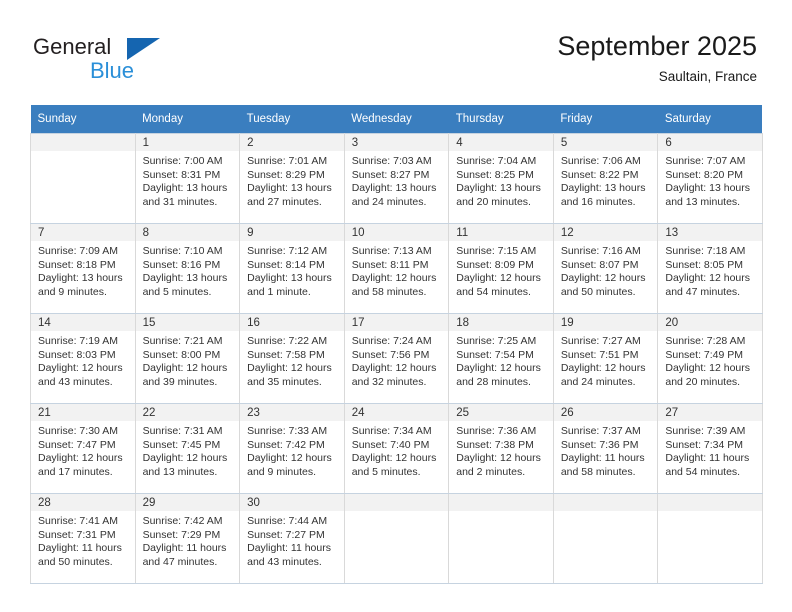 This screenshot has width=792, height=612. I want to click on day-detail-sunset: Sunset: 7:34 PM, so click(704, 444).